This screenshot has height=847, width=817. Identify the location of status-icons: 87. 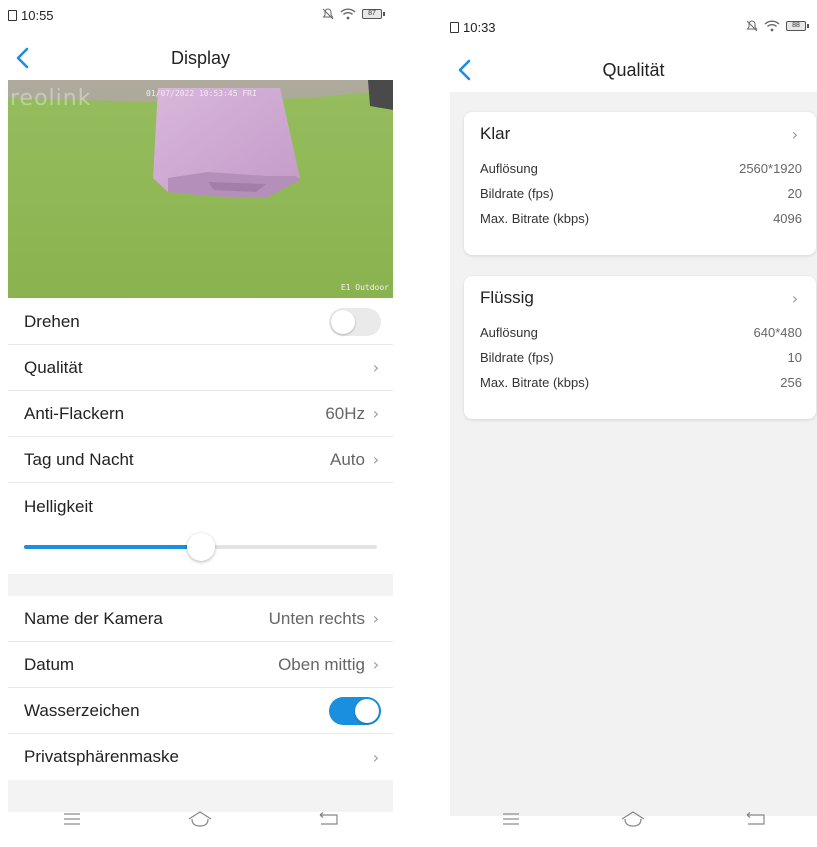
(353, 14).